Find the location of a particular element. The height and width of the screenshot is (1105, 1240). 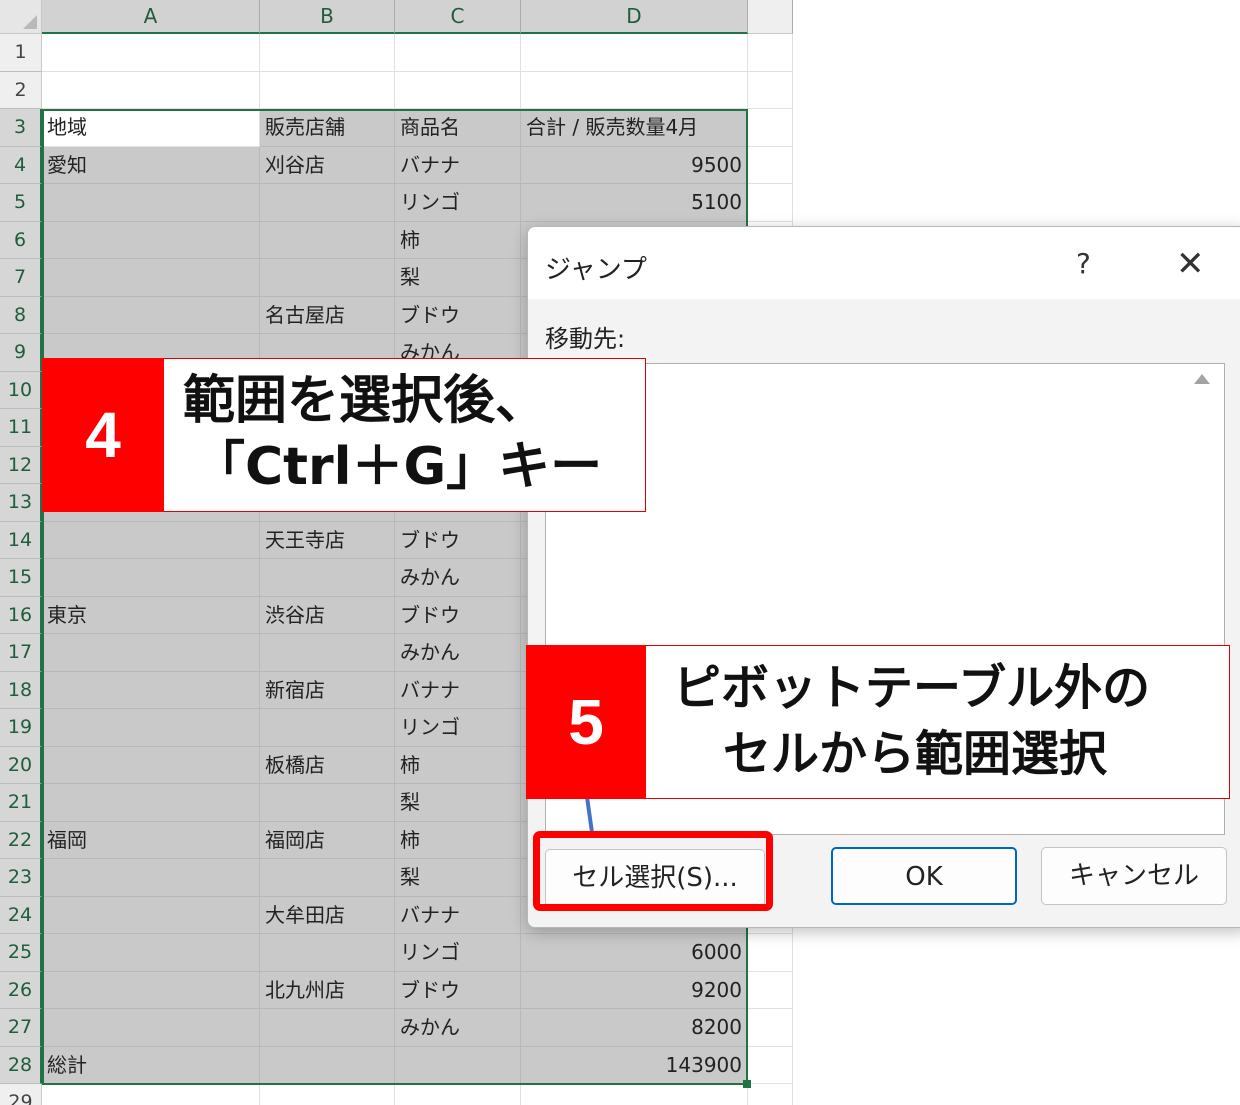

cell-a16: 東京 is located at coordinates (151, 615).